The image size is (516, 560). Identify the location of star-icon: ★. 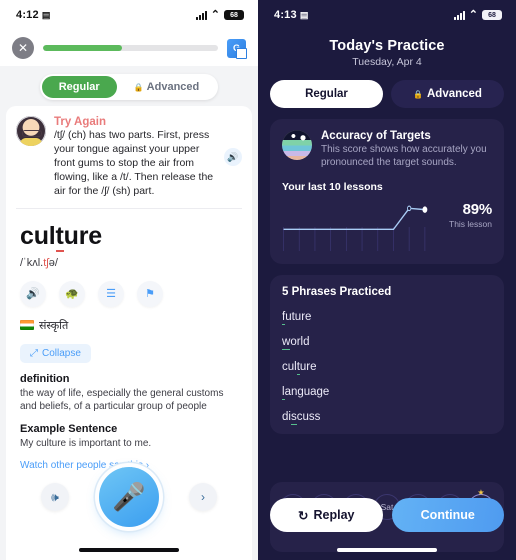
(481, 492).